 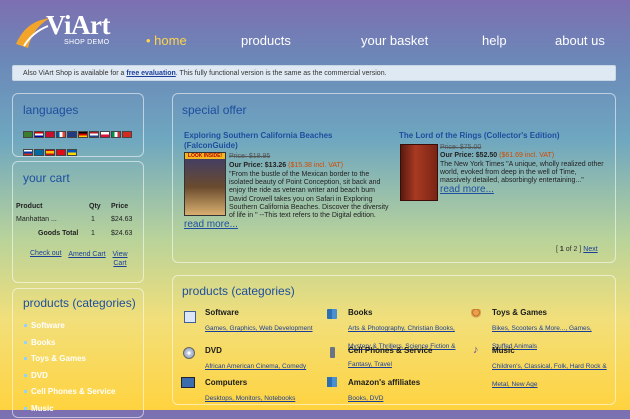 What do you see at coordinates (580, 40) in the screenshot?
I see `nav-about-us: about us` at bounding box center [580, 40].